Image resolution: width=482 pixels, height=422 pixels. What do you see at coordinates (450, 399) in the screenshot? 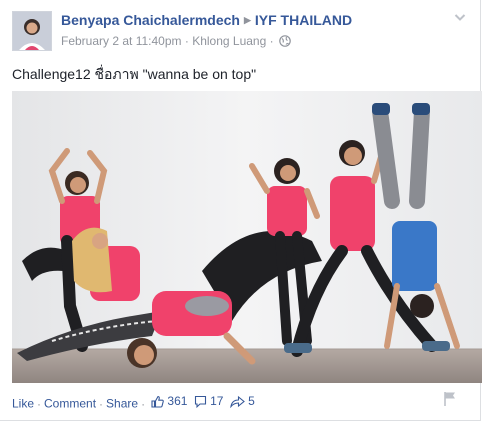
I see `flag-icon` at bounding box center [450, 399].